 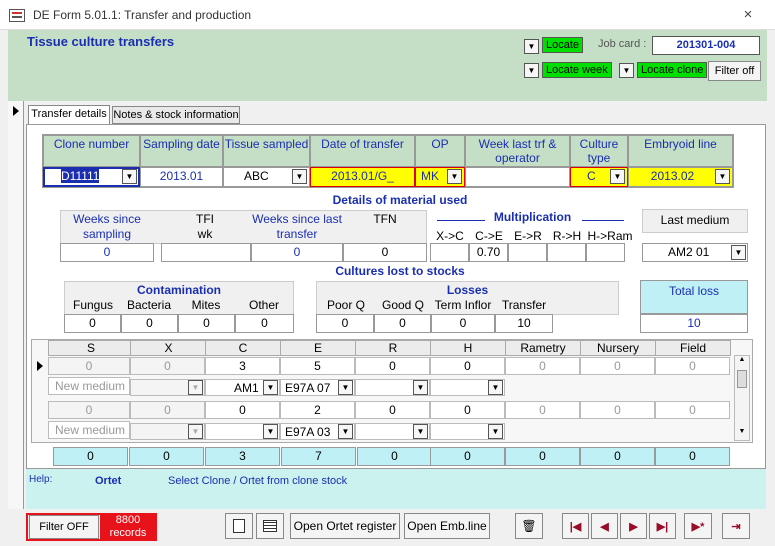 What do you see at coordinates (722, 176) in the screenshot?
I see `embryoid-dropdown-icon: ▼` at bounding box center [722, 176].